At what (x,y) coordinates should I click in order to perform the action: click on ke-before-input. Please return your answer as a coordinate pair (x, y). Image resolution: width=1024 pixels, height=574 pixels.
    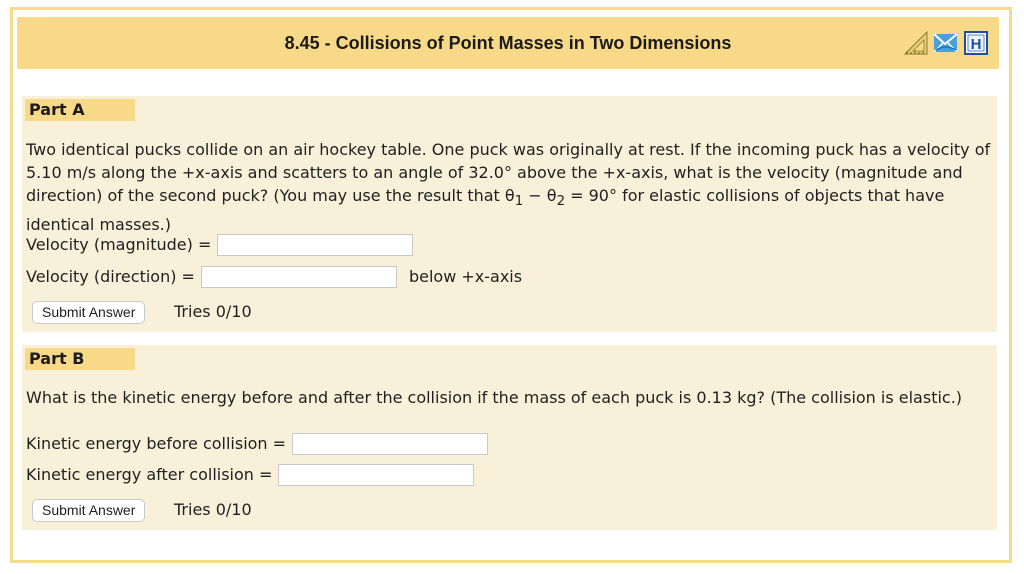
    Looking at the image, I should click on (390, 444).